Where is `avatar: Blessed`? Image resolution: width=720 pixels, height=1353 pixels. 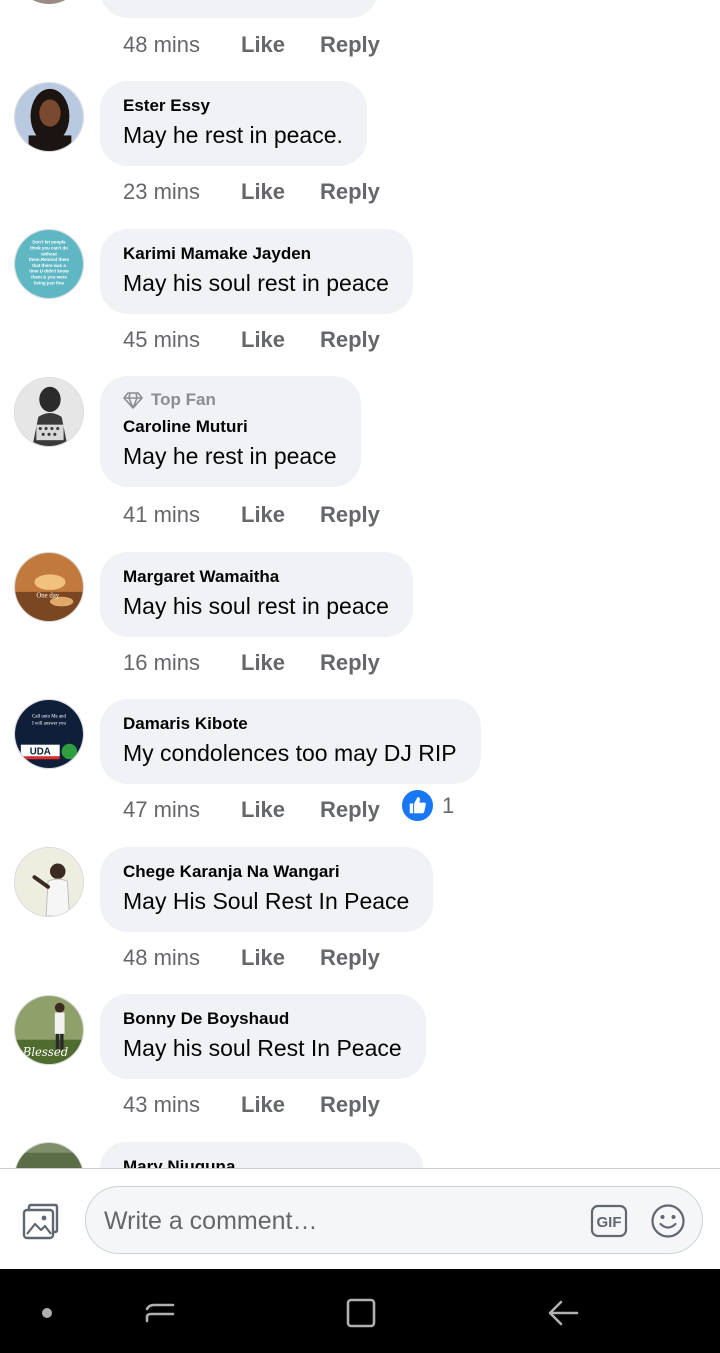
avatar: Blessed is located at coordinates (49, 1030).